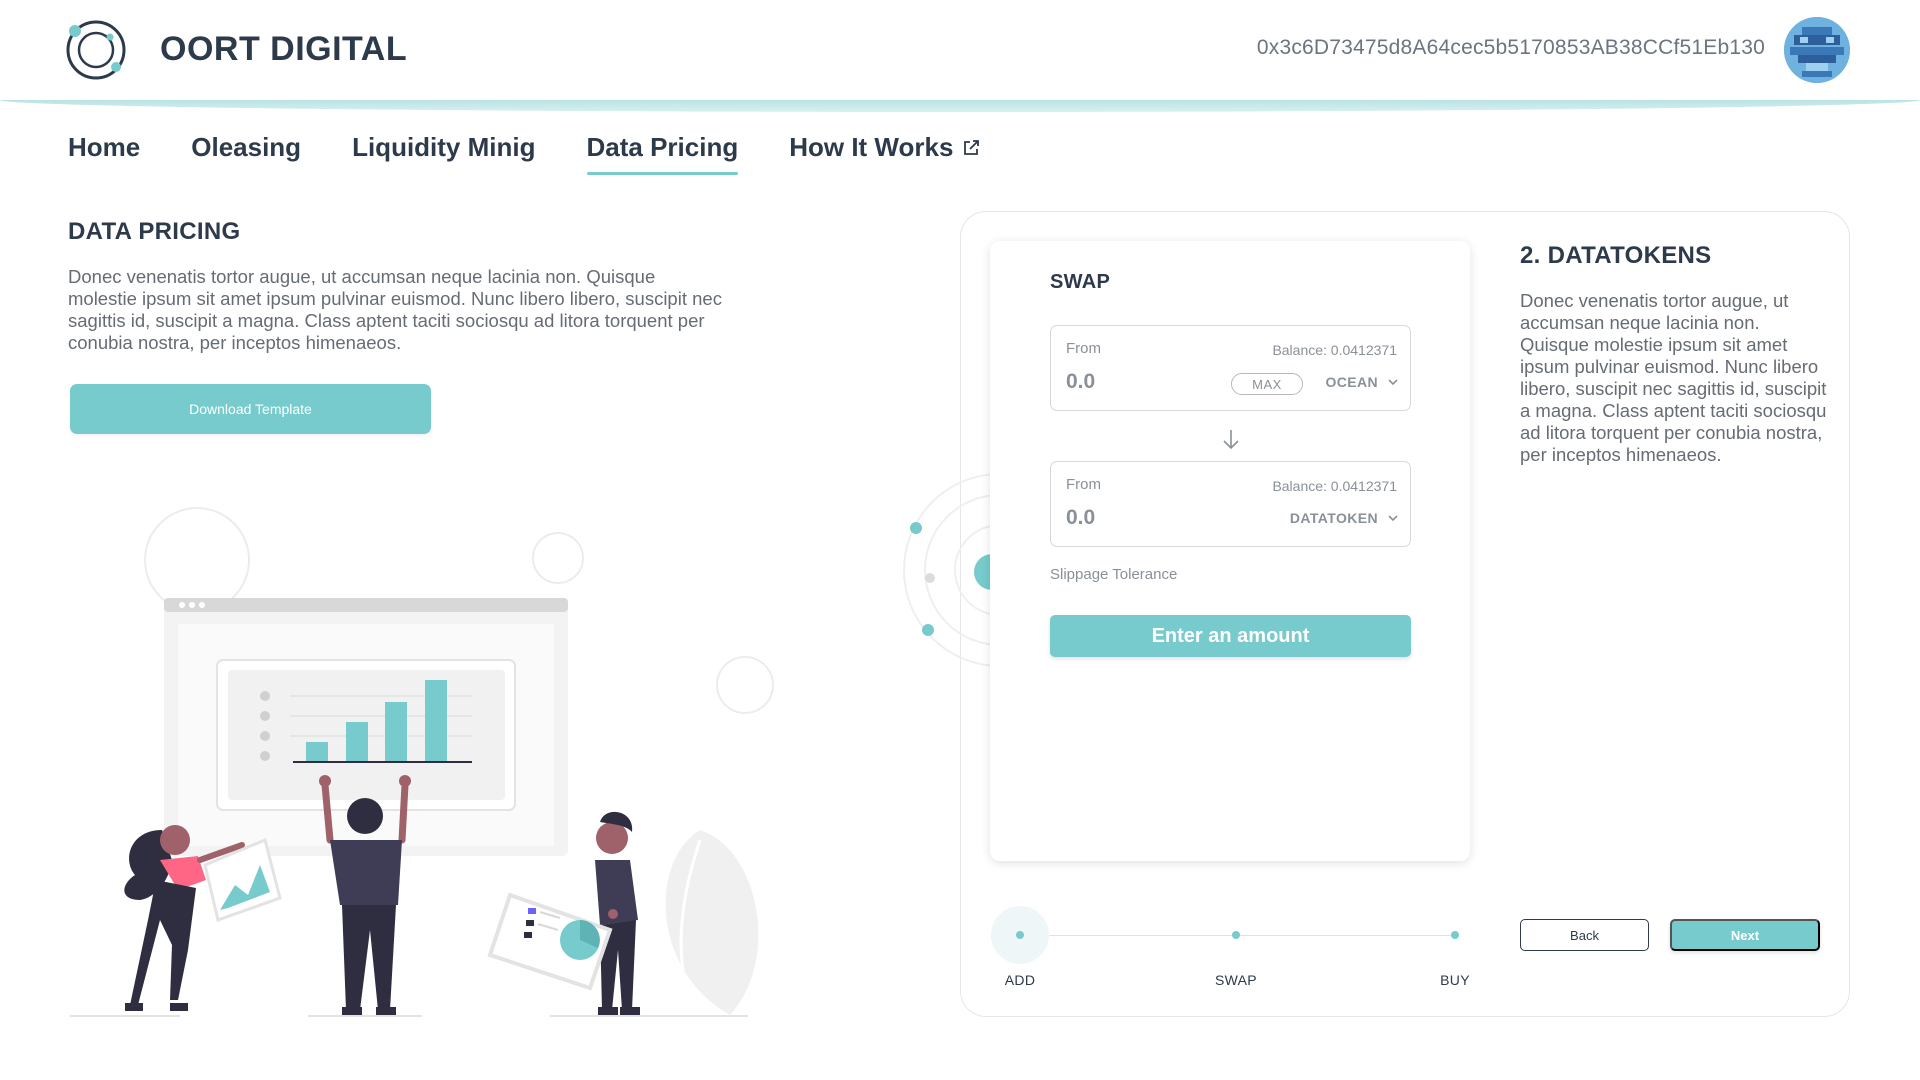  What do you see at coordinates (1230, 368) in the screenshot?
I see `from-ocean-field: From Balance: 0.0412371 0.0 MAX OCEAN` at bounding box center [1230, 368].